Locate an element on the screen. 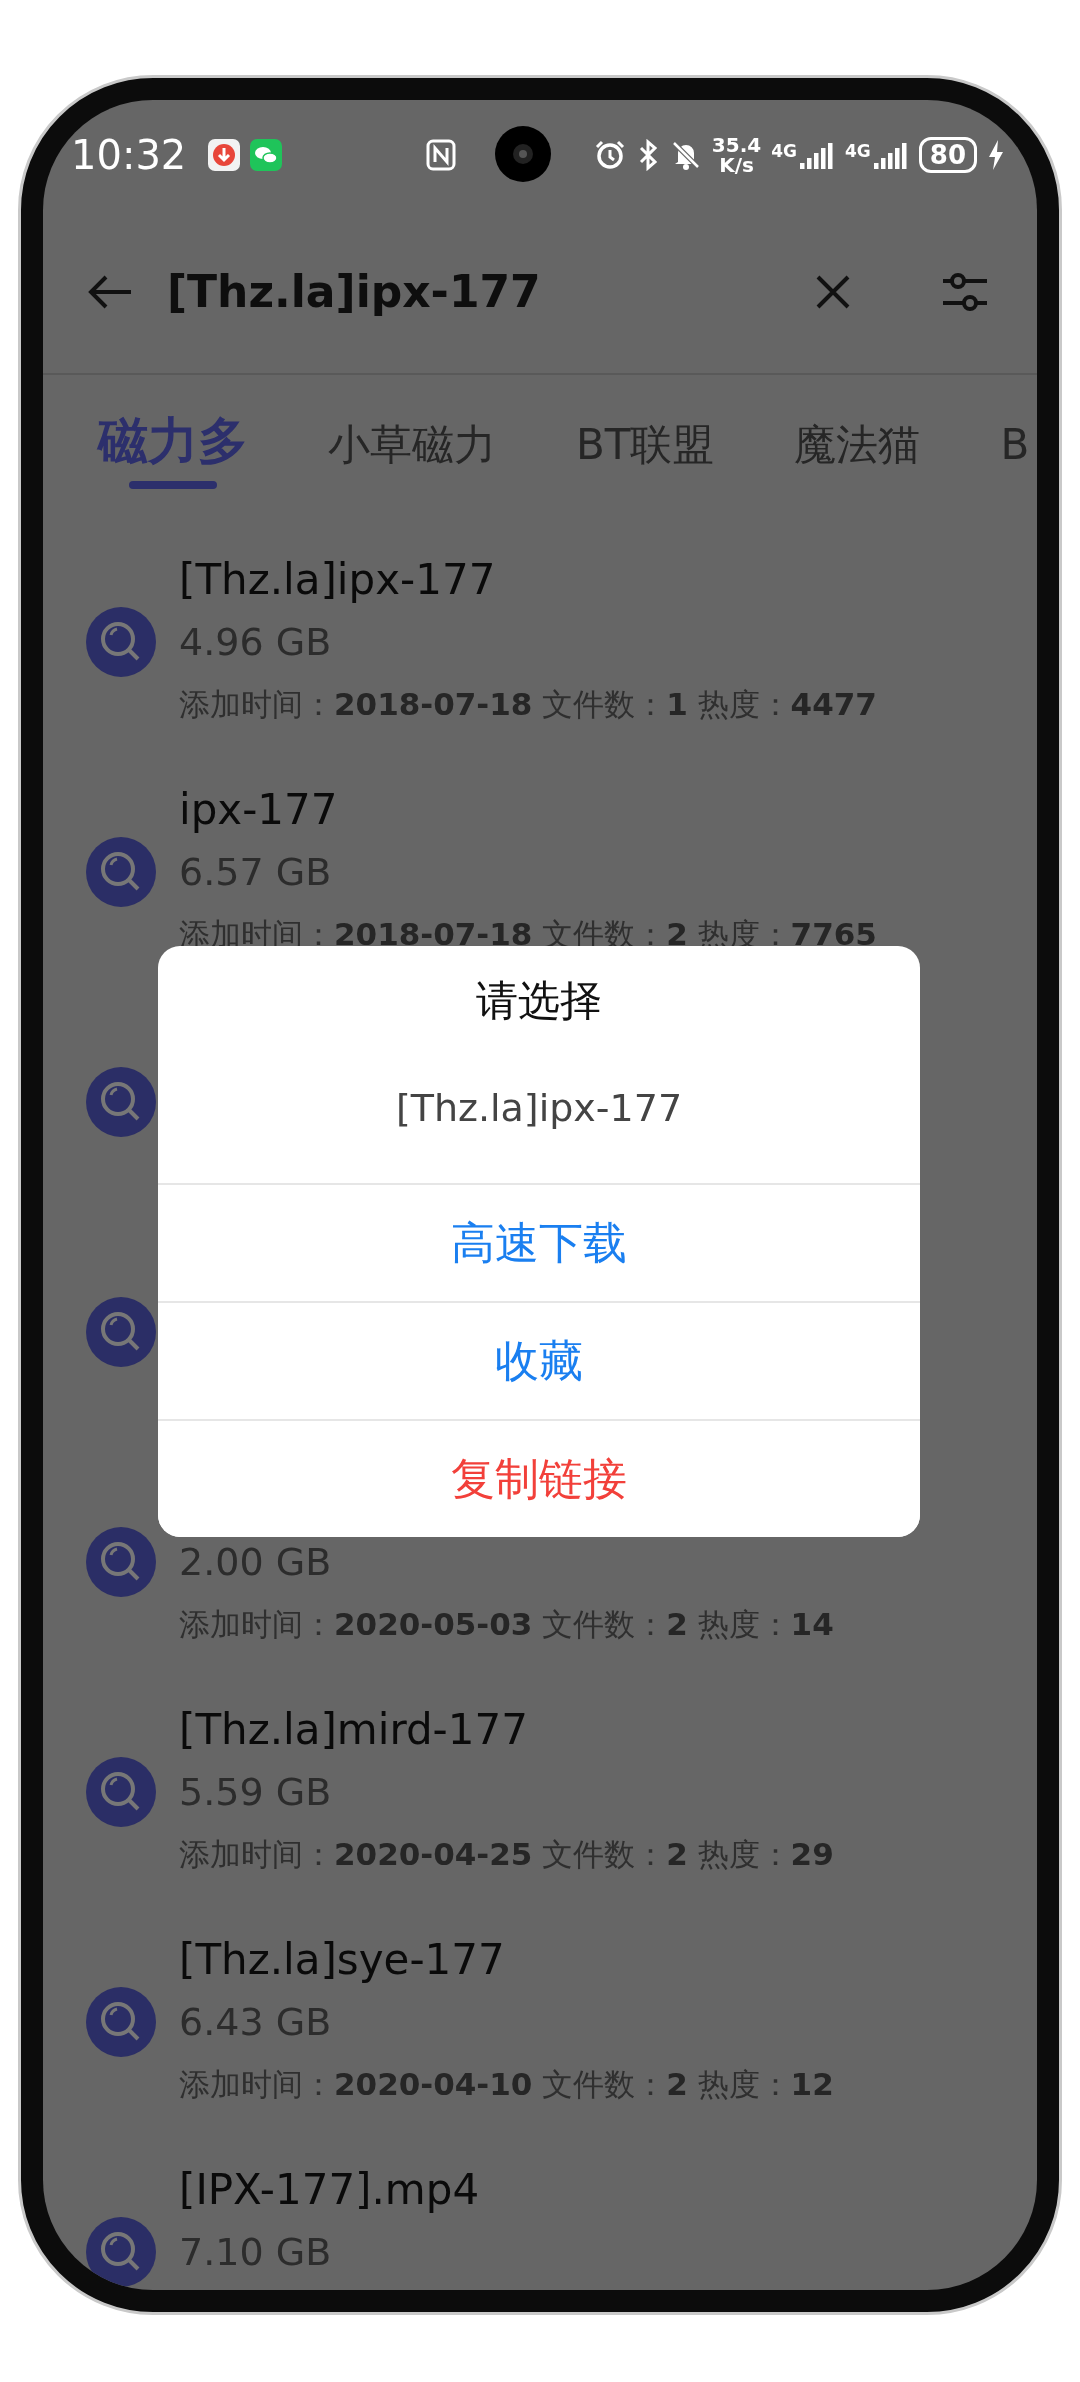  alarm-icon is located at coordinates (609, 155).